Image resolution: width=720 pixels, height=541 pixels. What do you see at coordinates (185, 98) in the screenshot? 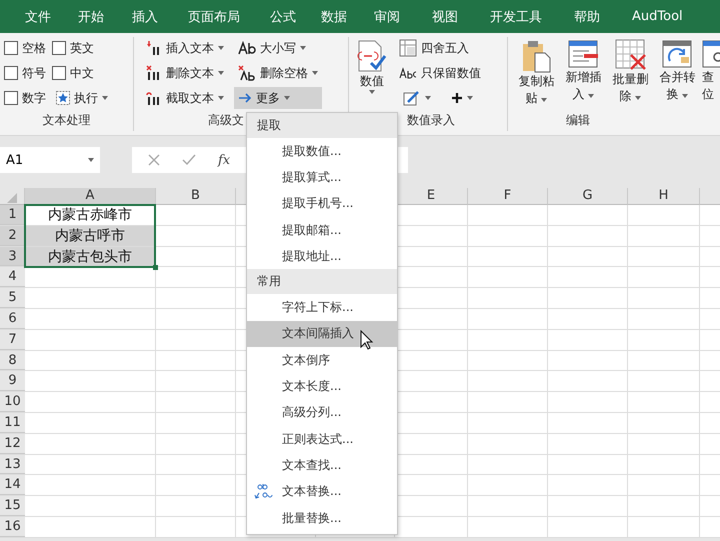
I see `ribbon-button: 截取文本` at bounding box center [185, 98].